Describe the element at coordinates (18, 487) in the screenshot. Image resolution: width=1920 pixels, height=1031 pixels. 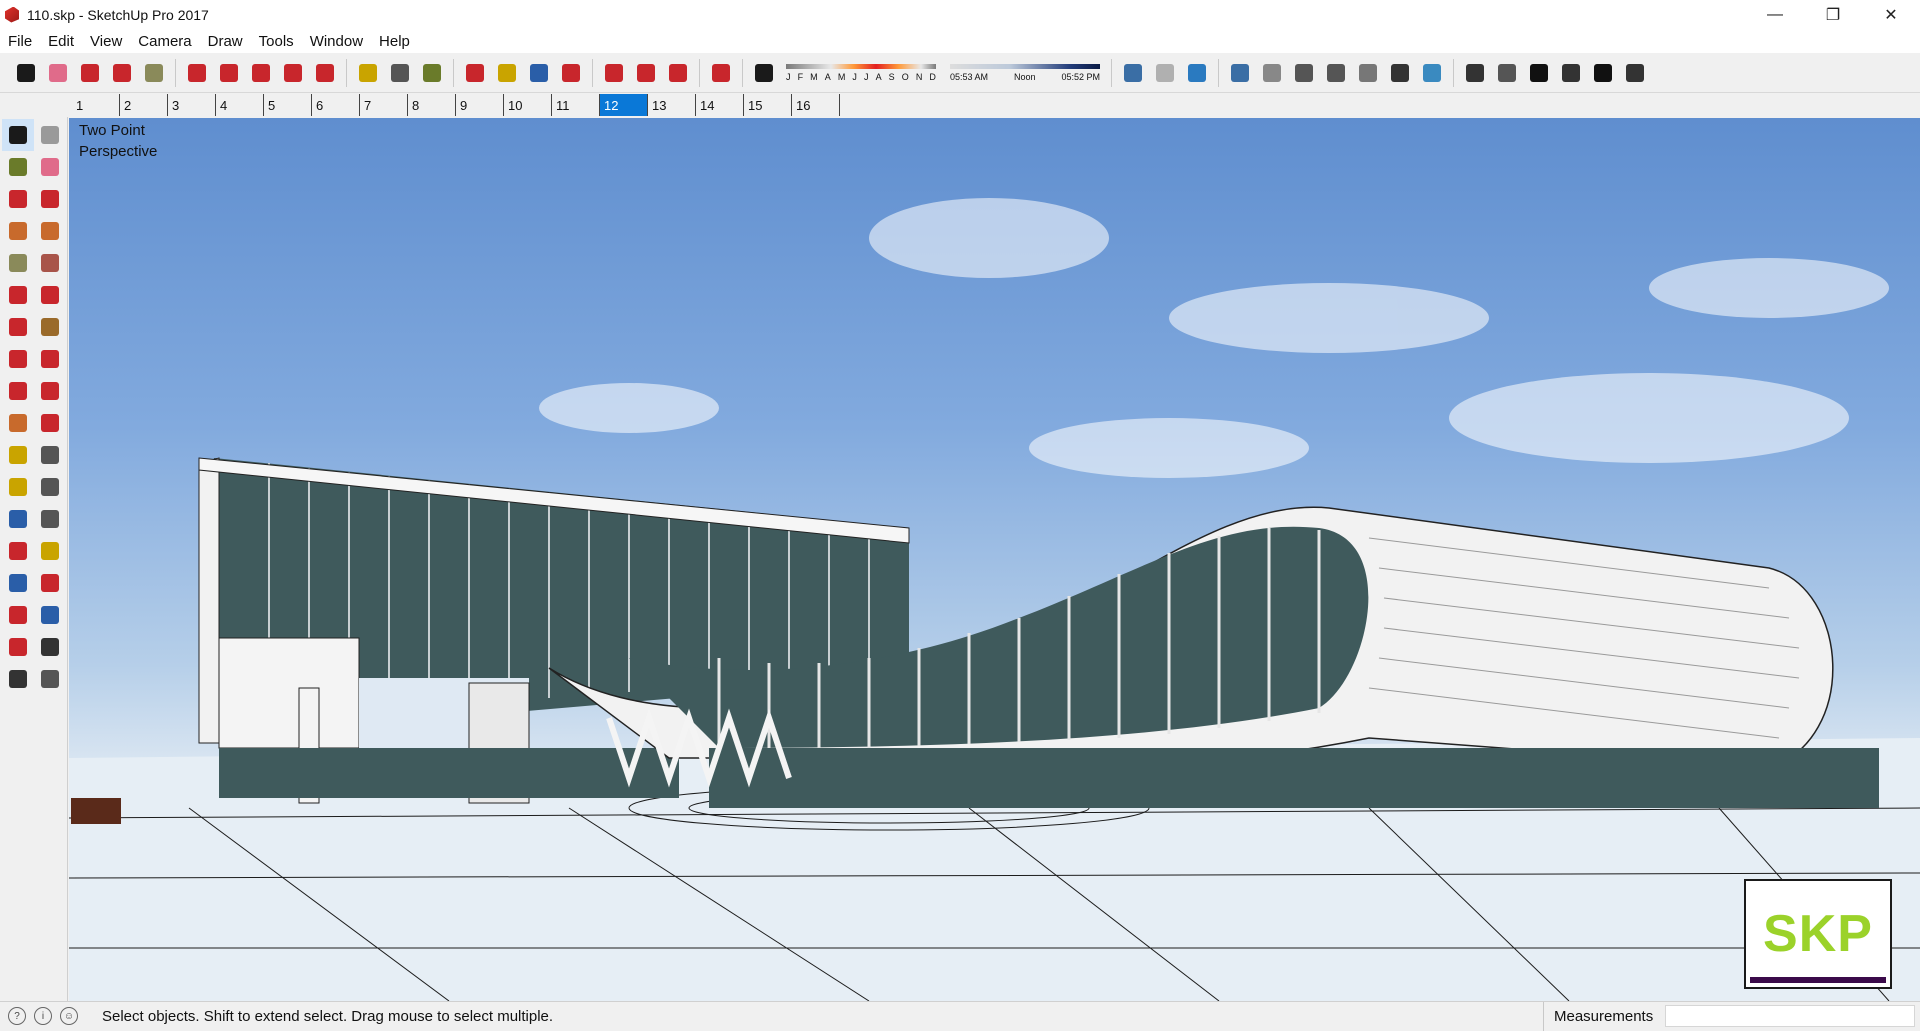
I see `protractor-tool-button` at that location.